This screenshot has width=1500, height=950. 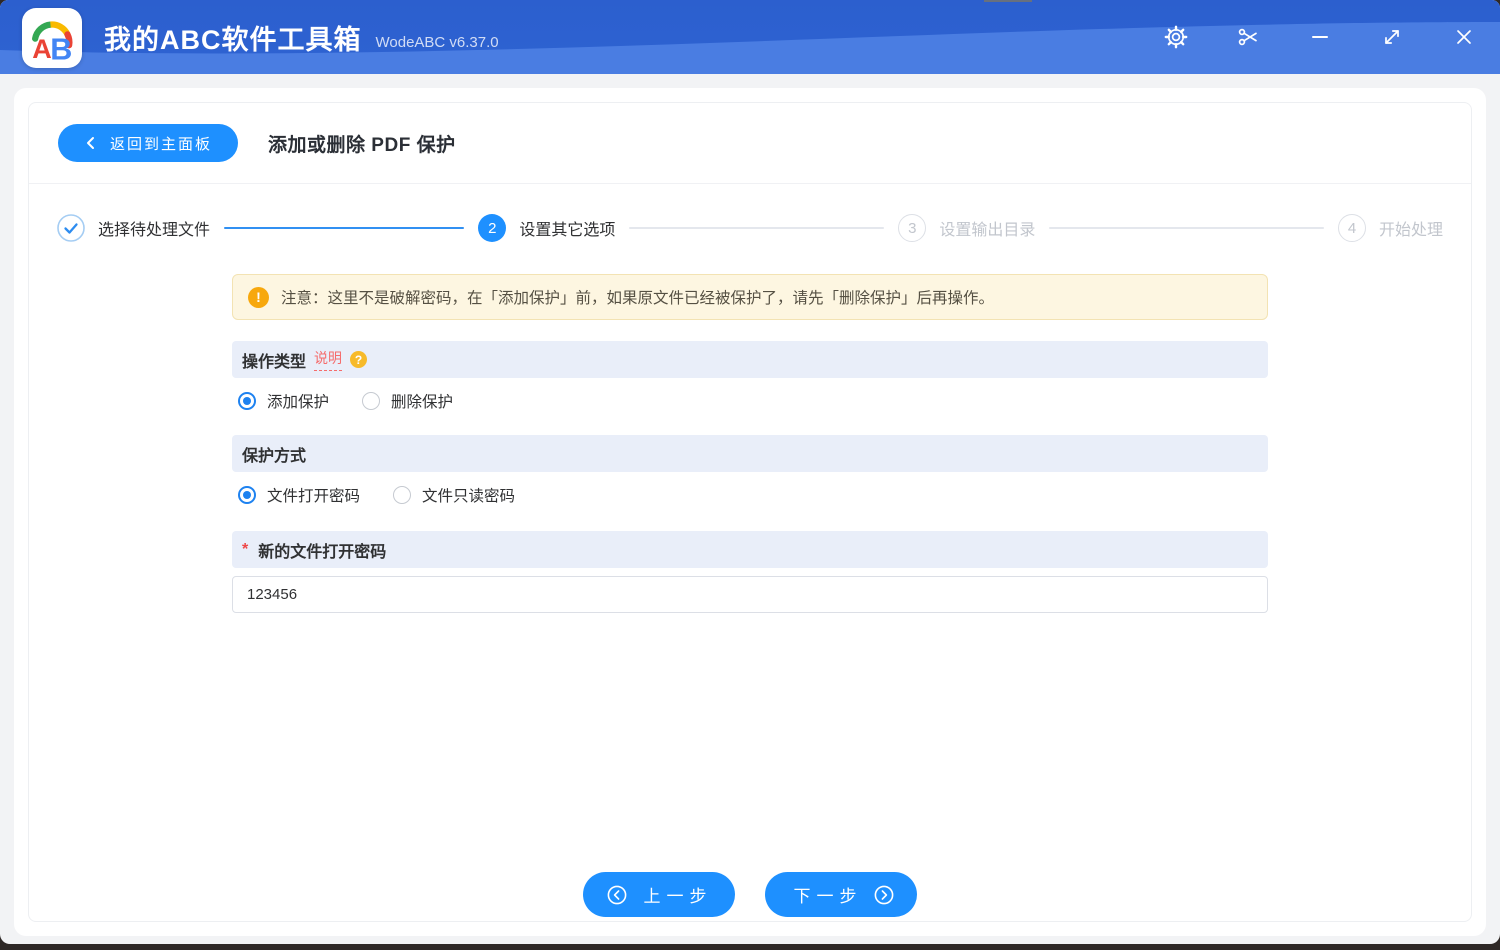 I want to click on section-header-operation-type: 操作类型 说明 ?, so click(x=750, y=359).